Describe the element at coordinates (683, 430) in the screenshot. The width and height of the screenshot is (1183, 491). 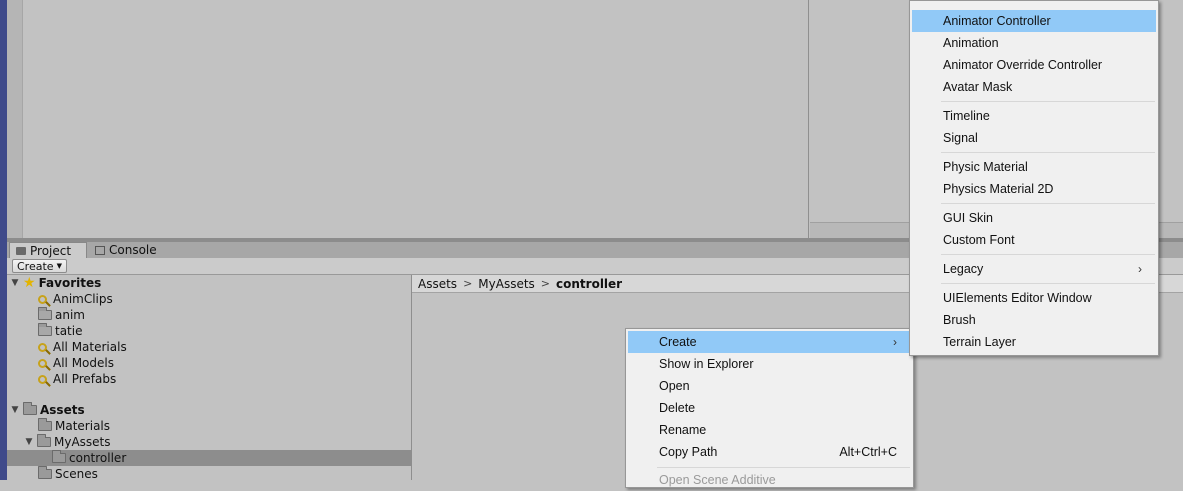
I see `menu-item-label: Rename` at that location.